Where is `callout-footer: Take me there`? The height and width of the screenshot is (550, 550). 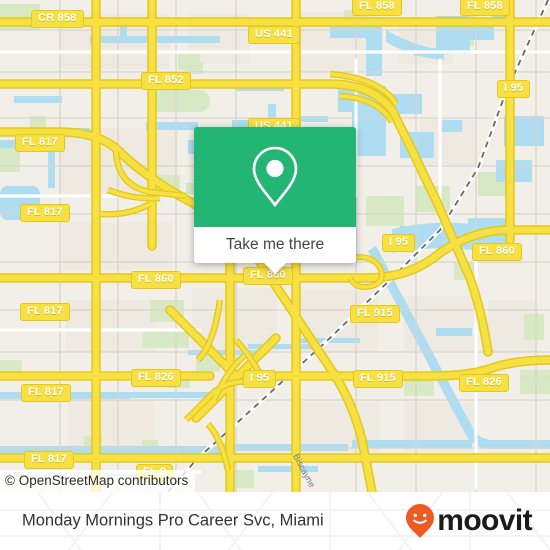
callout-footer: Take me there is located at coordinates (275, 245).